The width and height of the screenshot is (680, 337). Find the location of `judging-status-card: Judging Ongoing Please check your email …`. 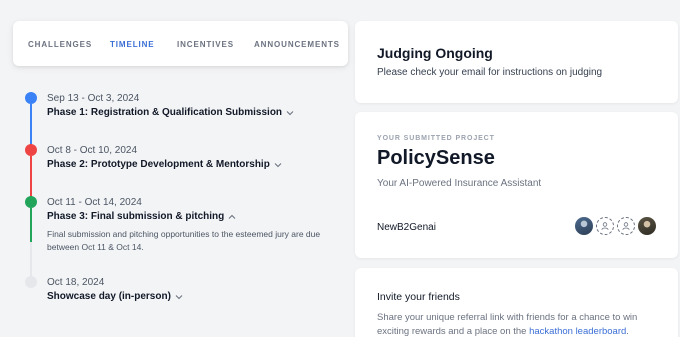

judging-status-card: Judging Ongoing Please check your email … is located at coordinates (516, 62).